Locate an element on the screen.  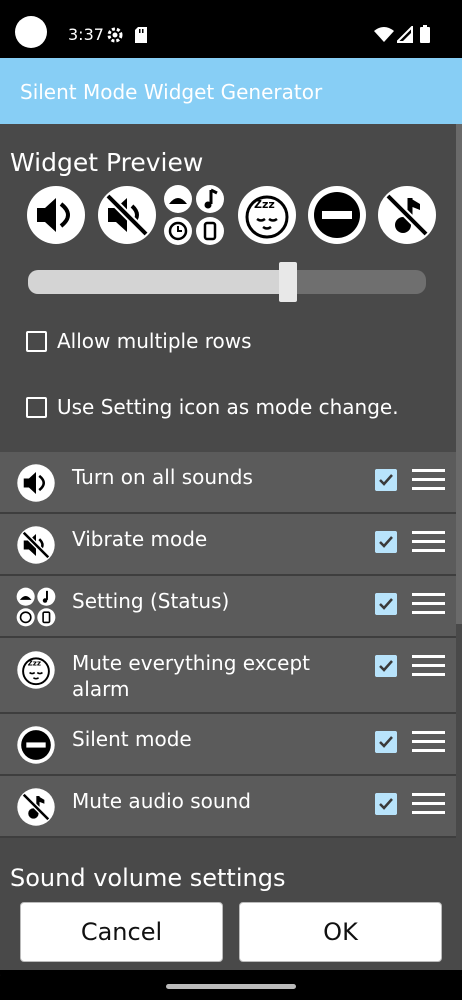
sd-card-icon is located at coordinates (141, 35).